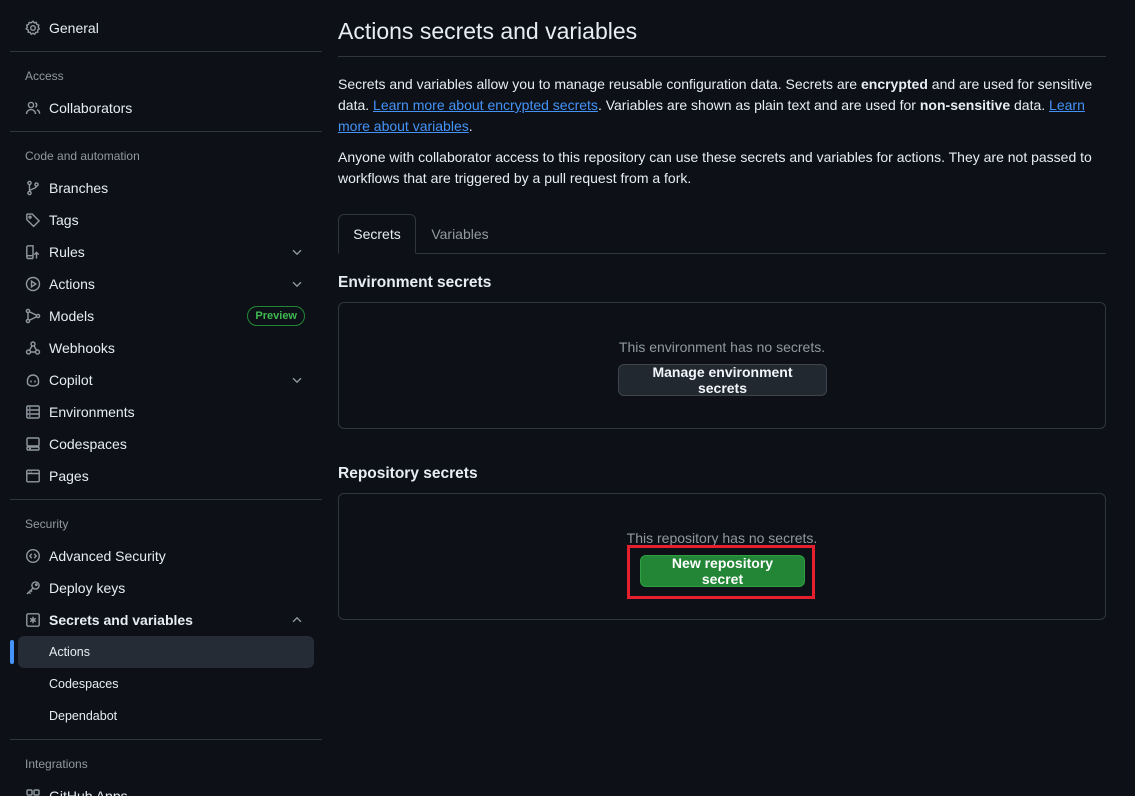  I want to click on sidebar-item-advanced-security: Advanced Security, so click(166, 556).